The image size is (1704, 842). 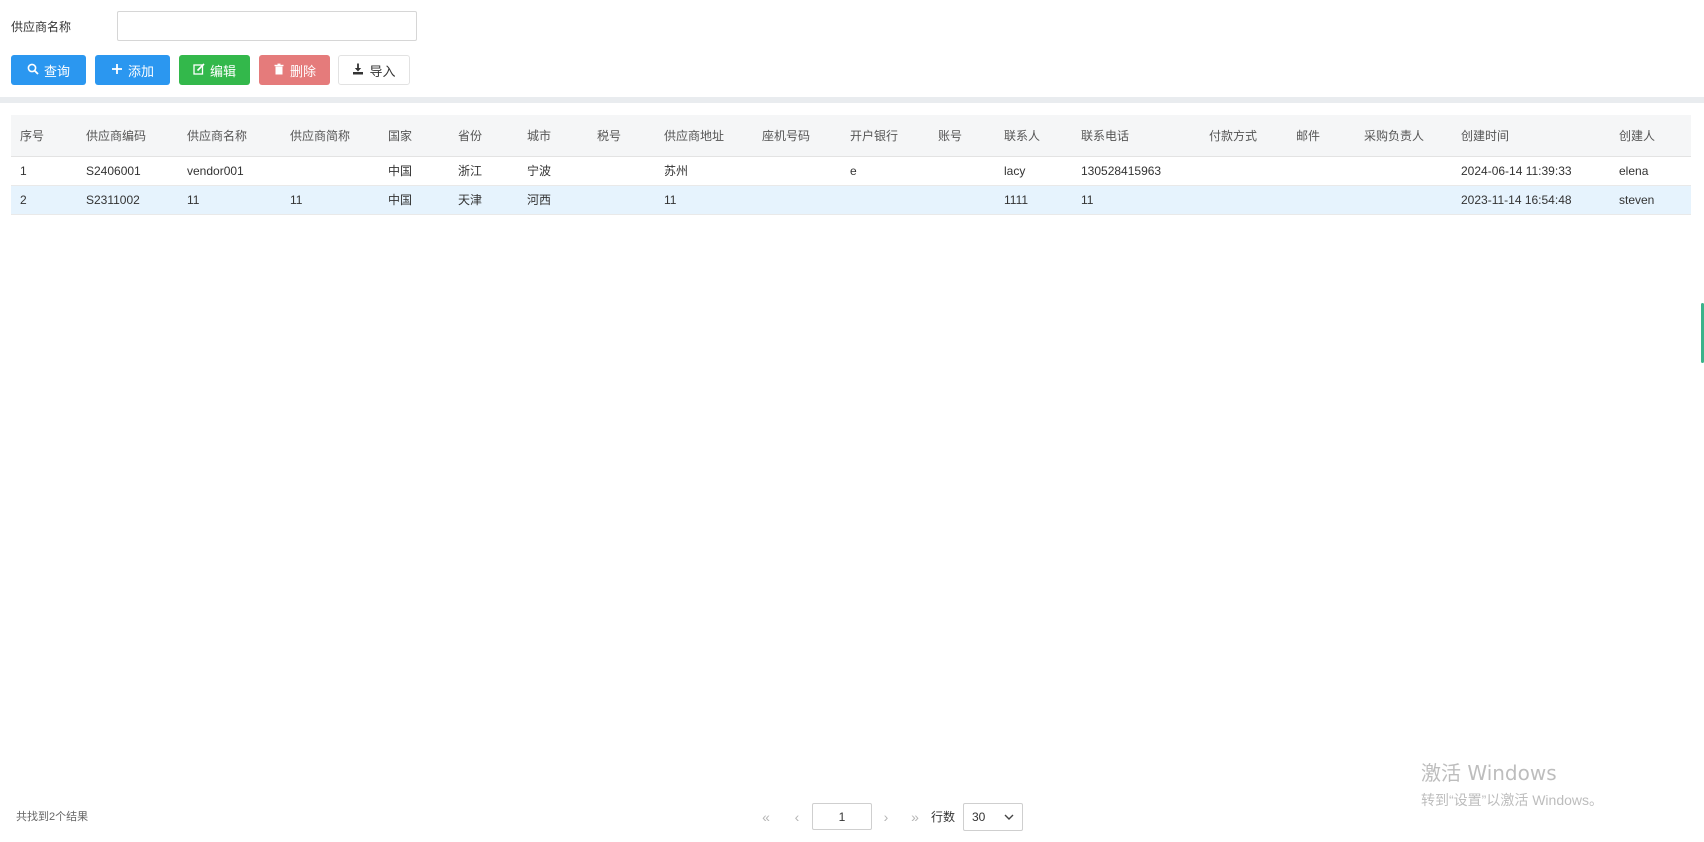 I want to click on cell-address: 苏州, so click(x=676, y=171).